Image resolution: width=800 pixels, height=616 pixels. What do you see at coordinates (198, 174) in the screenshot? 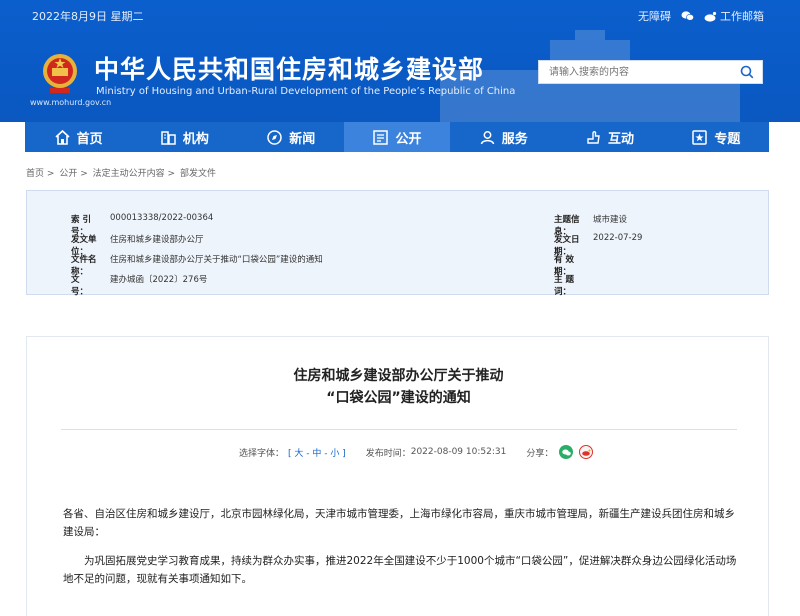
I see `breadcrumb-item-ministry-docs: 部发文件` at bounding box center [198, 174].